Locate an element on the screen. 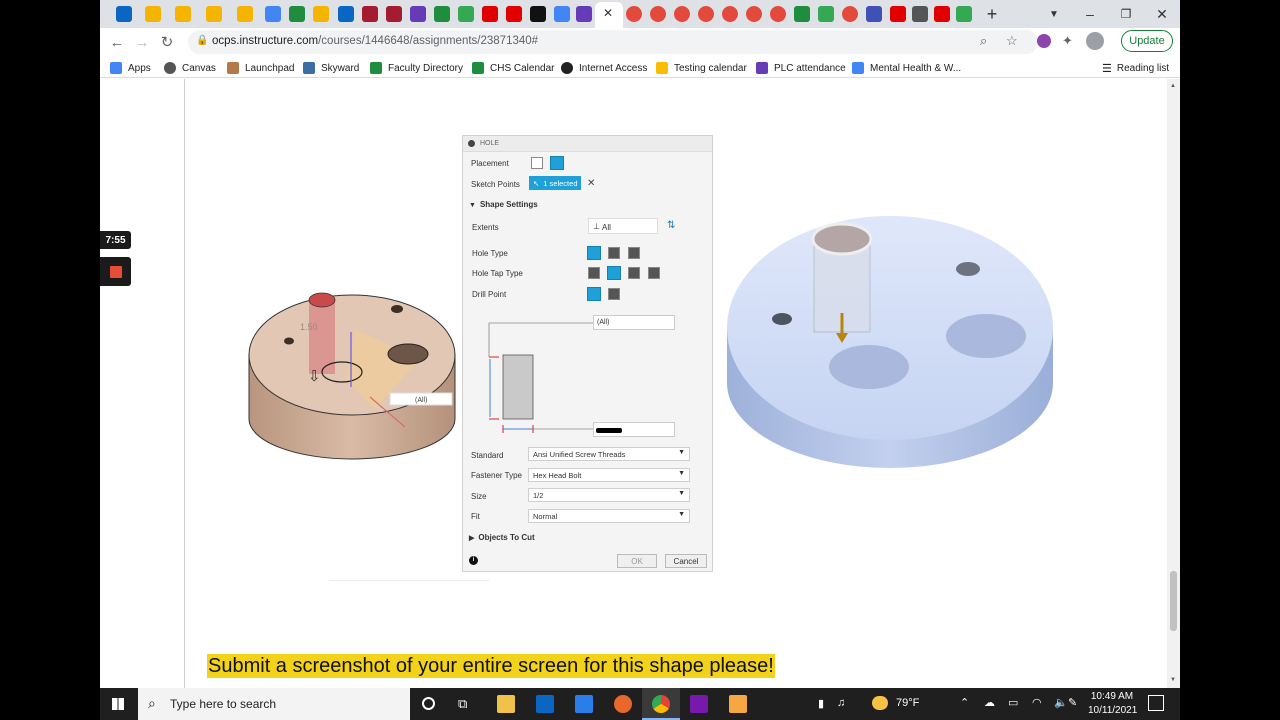 The width and height of the screenshot is (1280, 720). collapse-dialog-icon is located at coordinates (471, 143).